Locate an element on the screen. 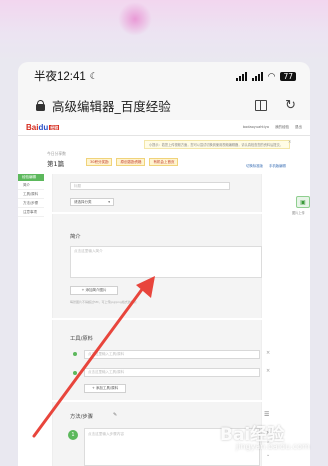  watermark-url: jingyan.baidu.com is located at coordinates (273, 446).